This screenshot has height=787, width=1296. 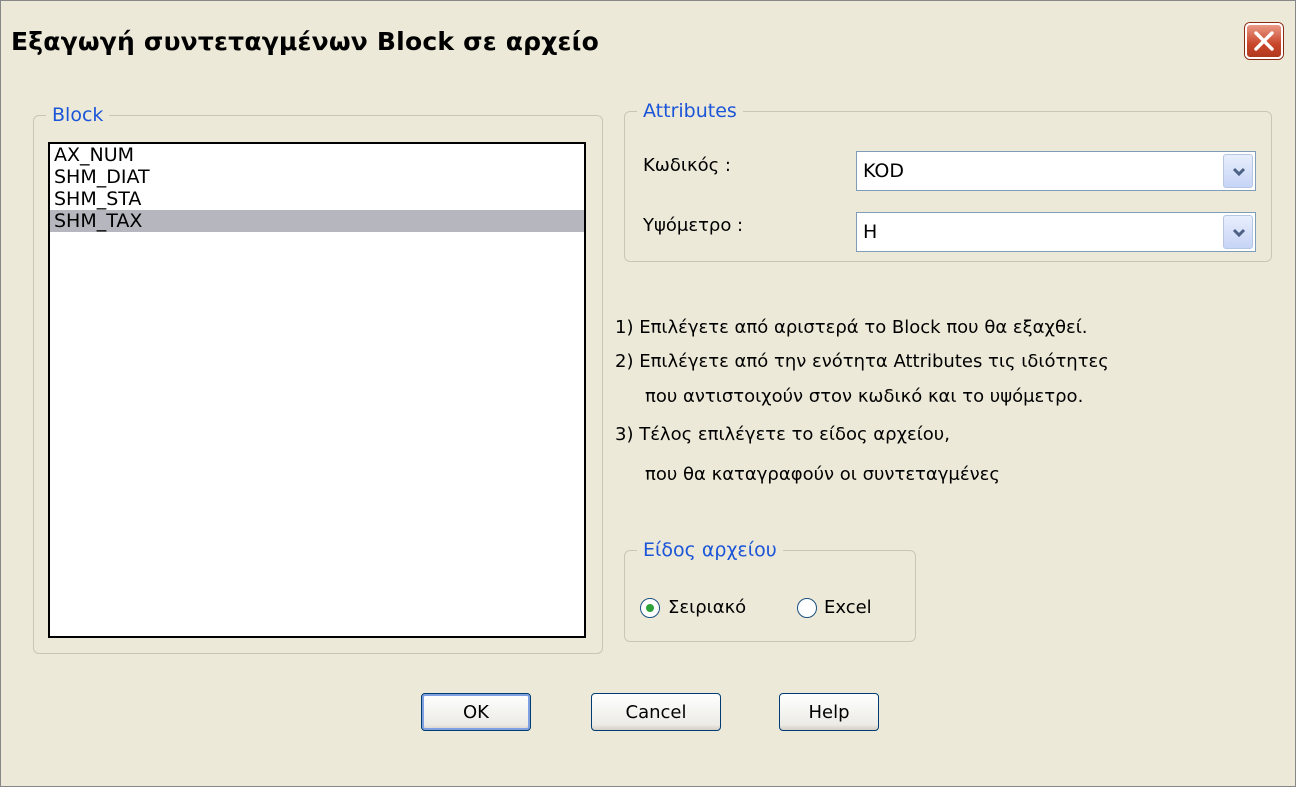 I want to click on code-label: Κωδικός :, so click(x=687, y=165).